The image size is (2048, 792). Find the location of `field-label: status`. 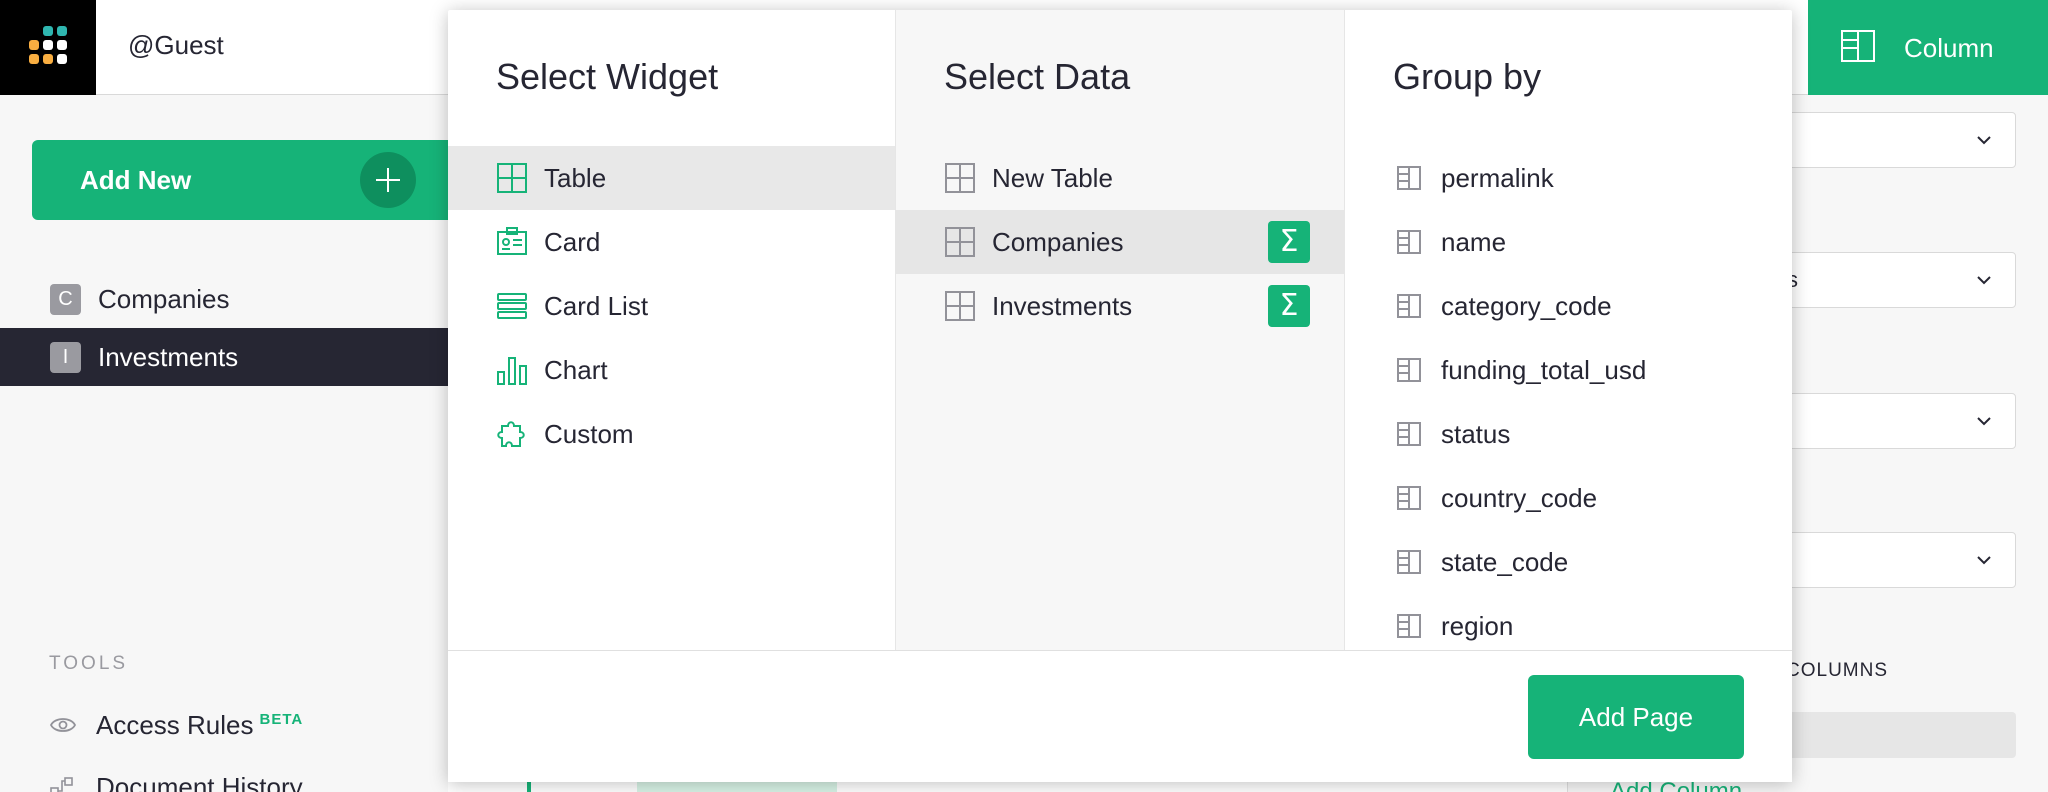

field-label: status is located at coordinates (1476, 434).